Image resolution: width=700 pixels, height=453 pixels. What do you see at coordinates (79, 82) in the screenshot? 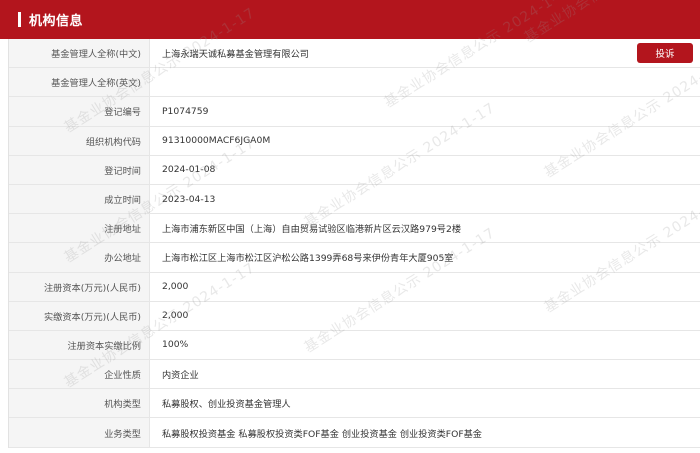
I see `row-label: 基金管理人全称(英文)` at bounding box center [79, 82].